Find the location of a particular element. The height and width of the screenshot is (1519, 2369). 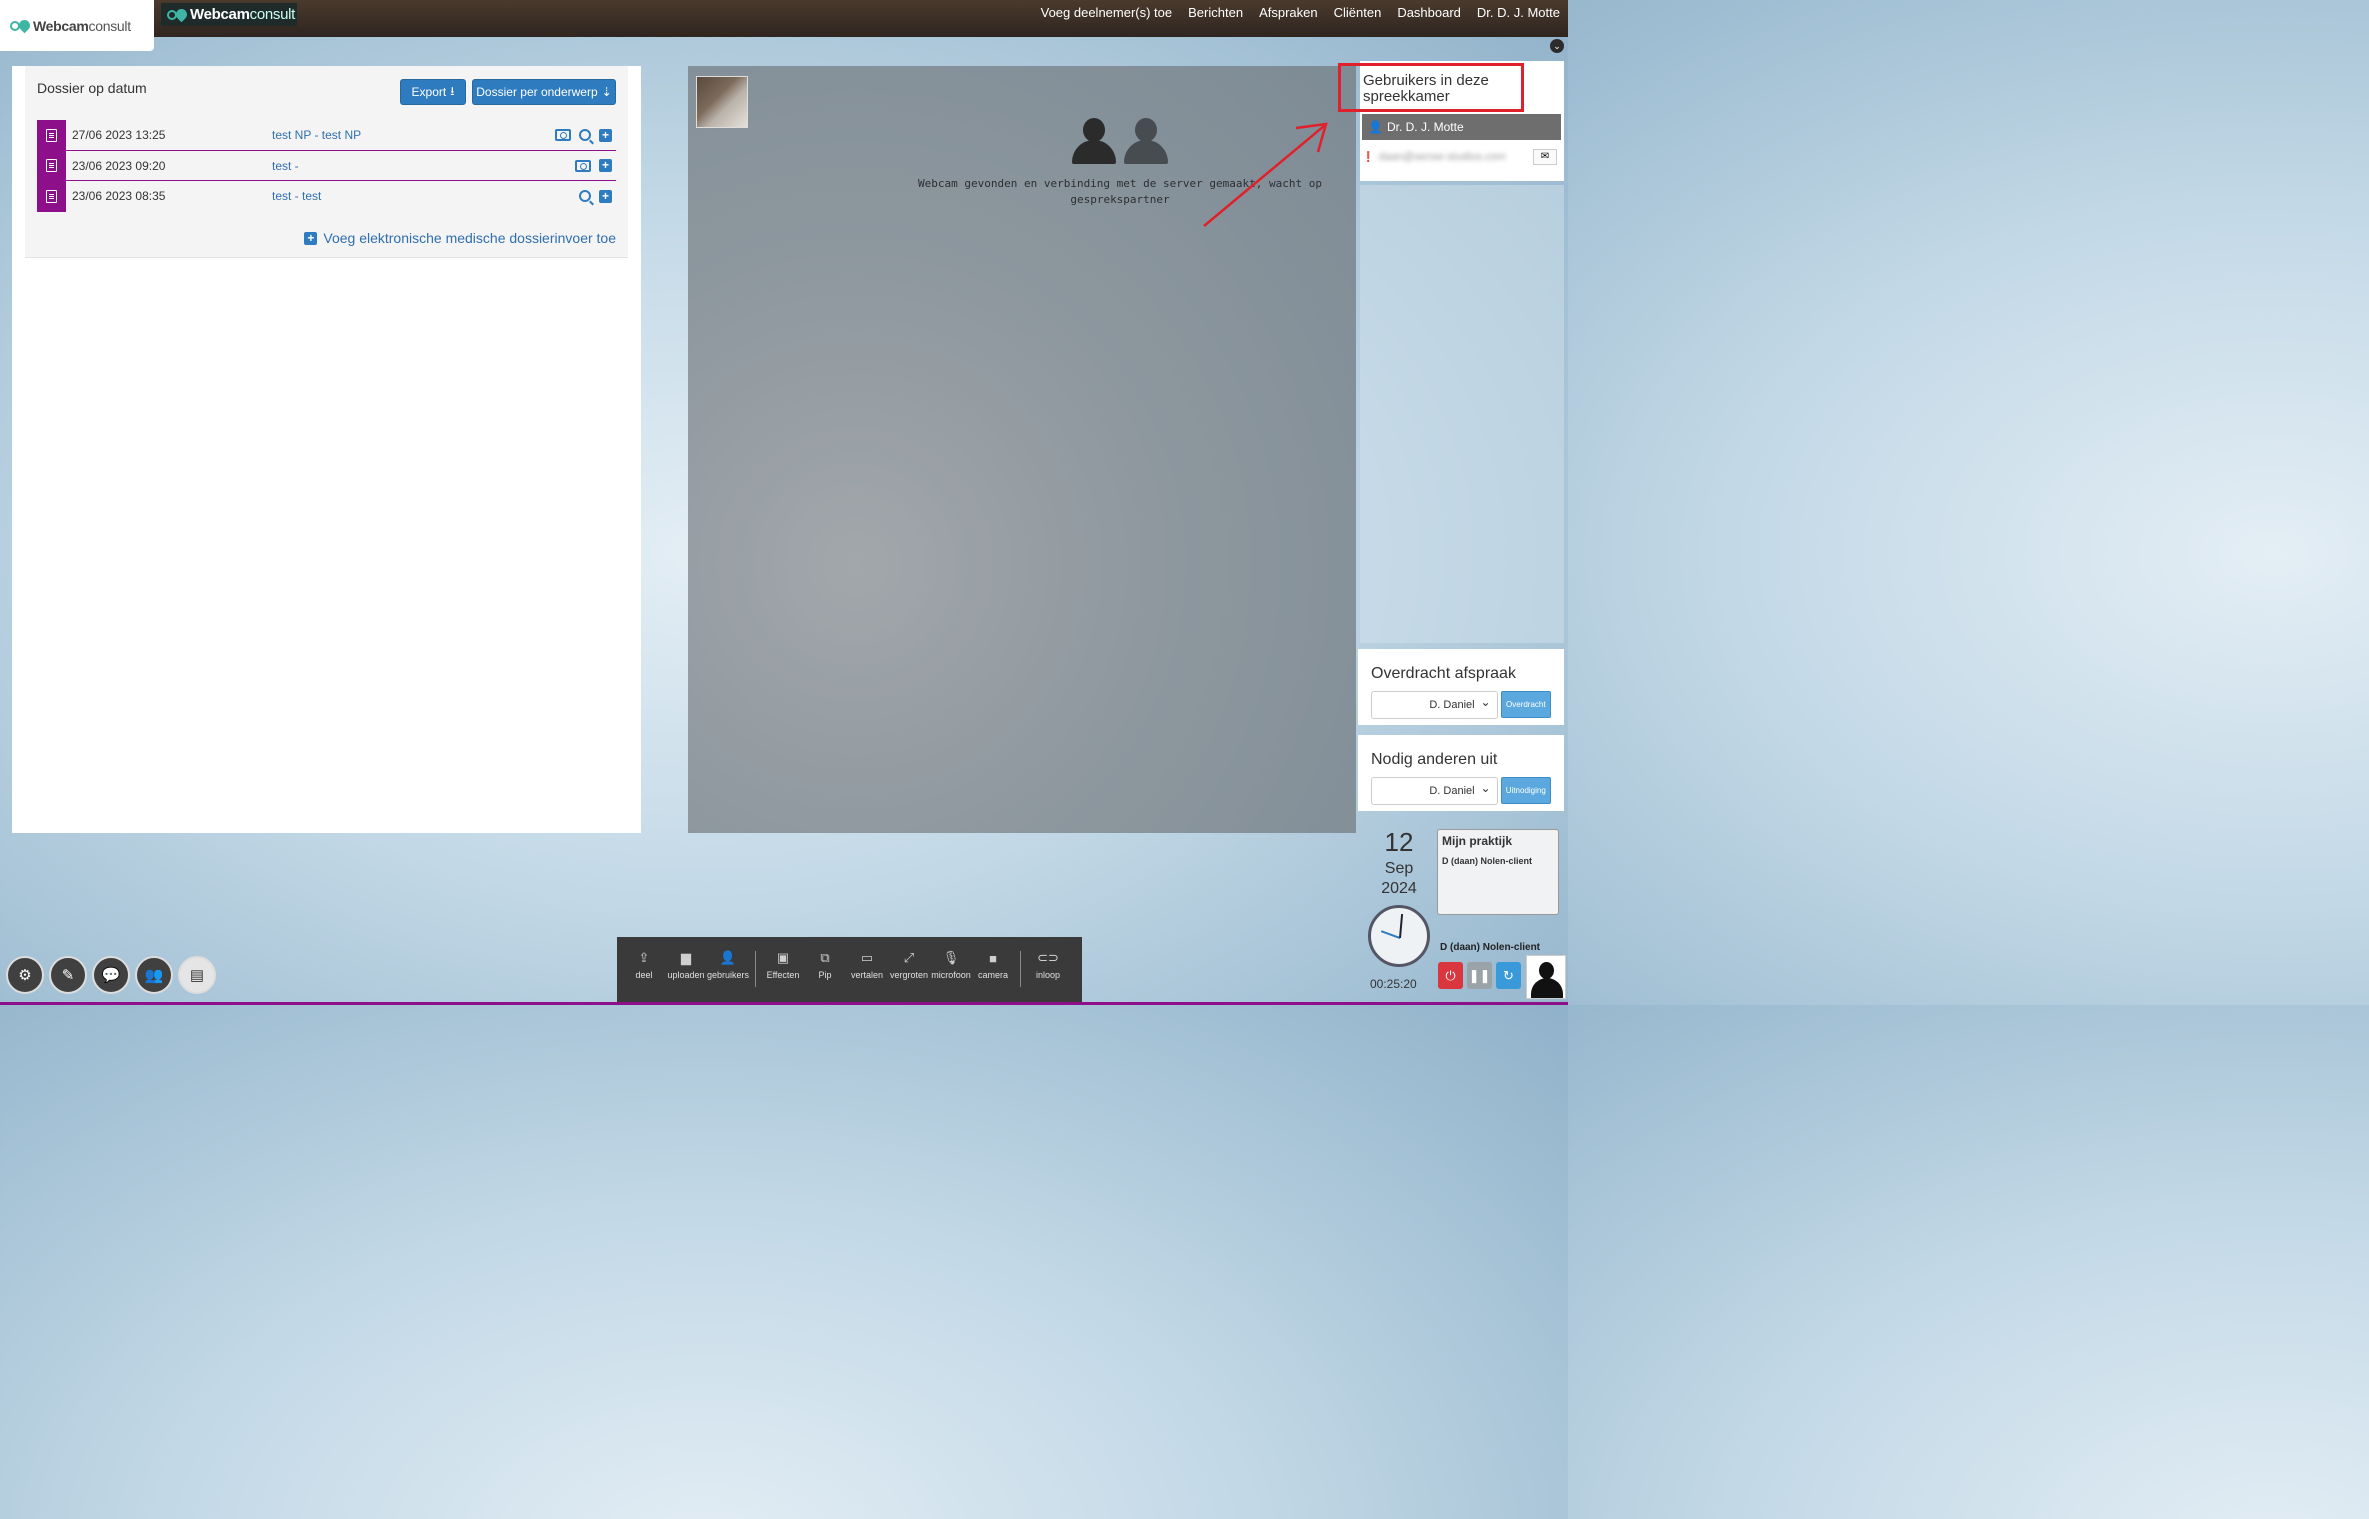

uitnodiging-button: Uitnodiging is located at coordinates (1525, 790).